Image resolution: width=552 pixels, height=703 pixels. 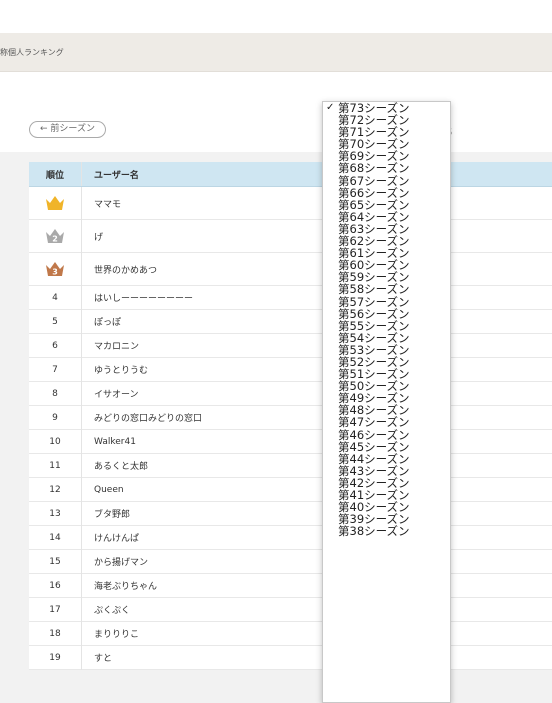 I want to click on rank-cell: 16, so click(x=55, y=586).